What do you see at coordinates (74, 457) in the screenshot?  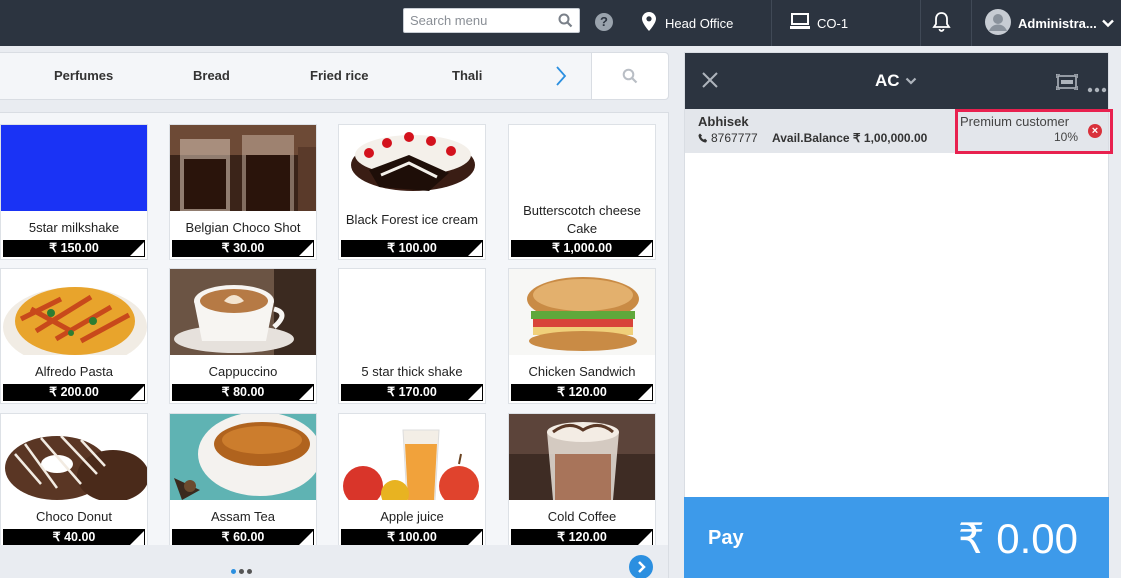 I see `donut-image` at bounding box center [74, 457].